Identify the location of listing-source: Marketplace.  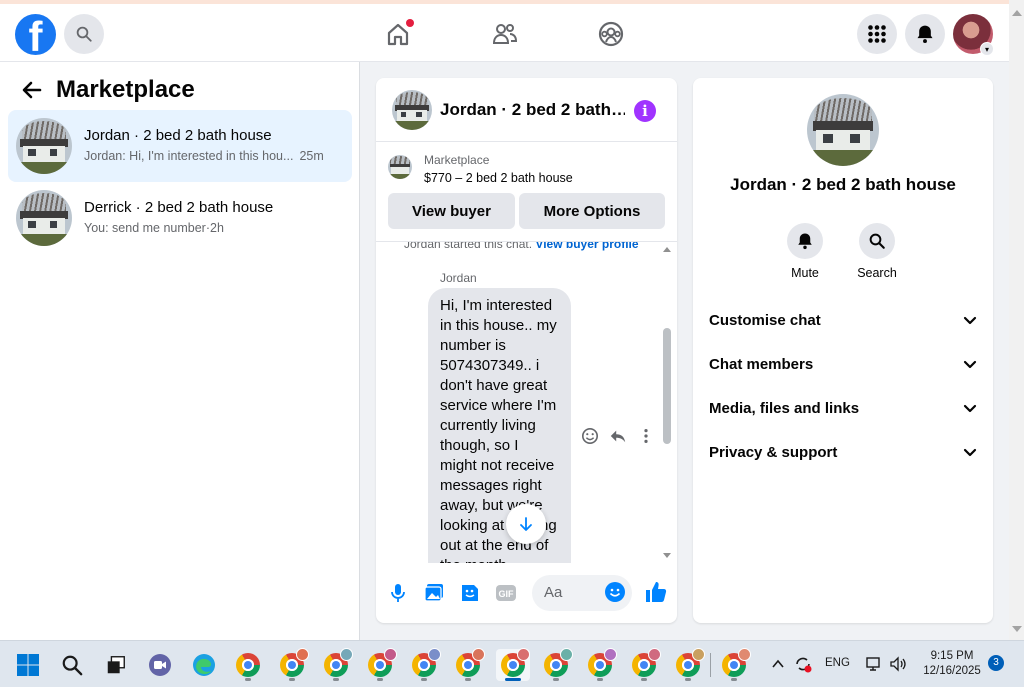
(457, 160).